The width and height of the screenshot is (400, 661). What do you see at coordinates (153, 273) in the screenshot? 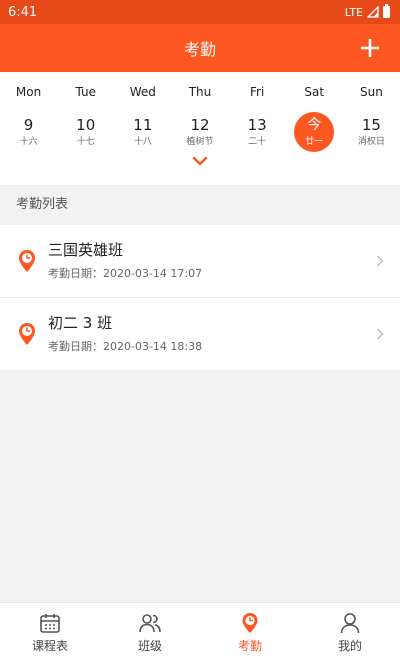
I see `attendance-date: 2020-03-14 17:07` at bounding box center [153, 273].